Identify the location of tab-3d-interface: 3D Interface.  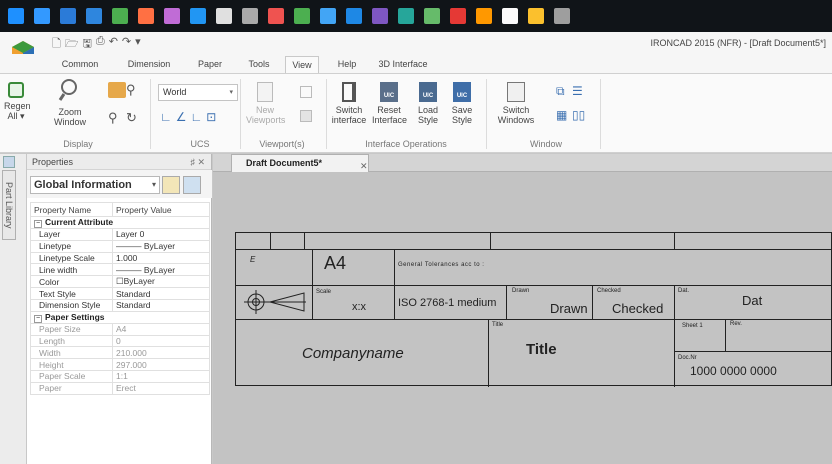
(403, 65).